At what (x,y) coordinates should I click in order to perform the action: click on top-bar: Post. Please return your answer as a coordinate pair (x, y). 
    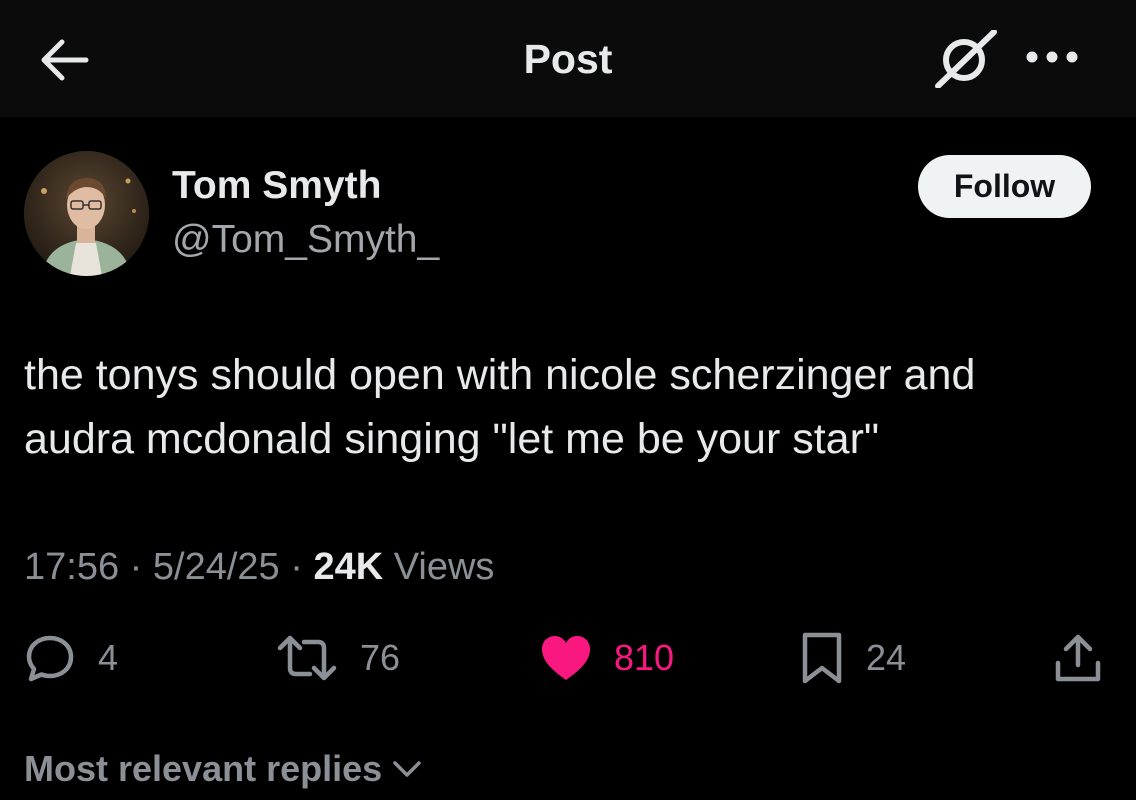
    Looking at the image, I should click on (568, 58).